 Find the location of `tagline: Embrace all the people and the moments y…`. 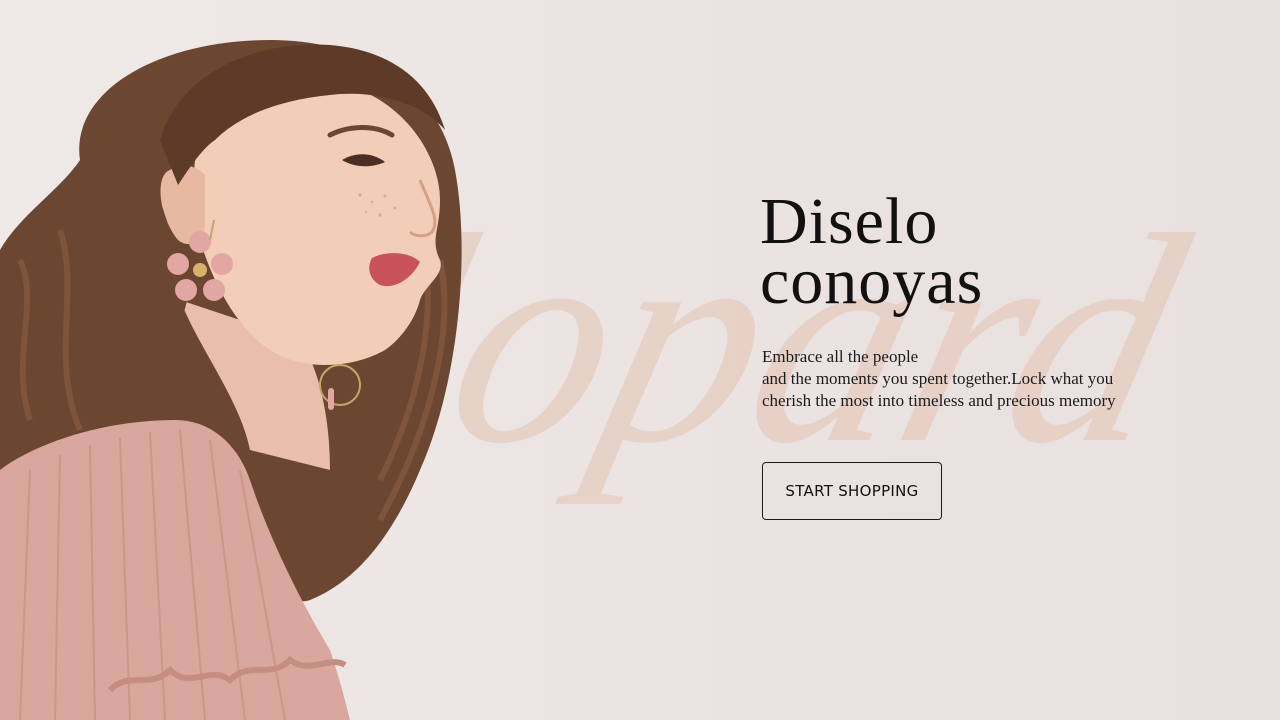

tagline: Embrace all the people and the moments y… is located at coordinates (997, 379).